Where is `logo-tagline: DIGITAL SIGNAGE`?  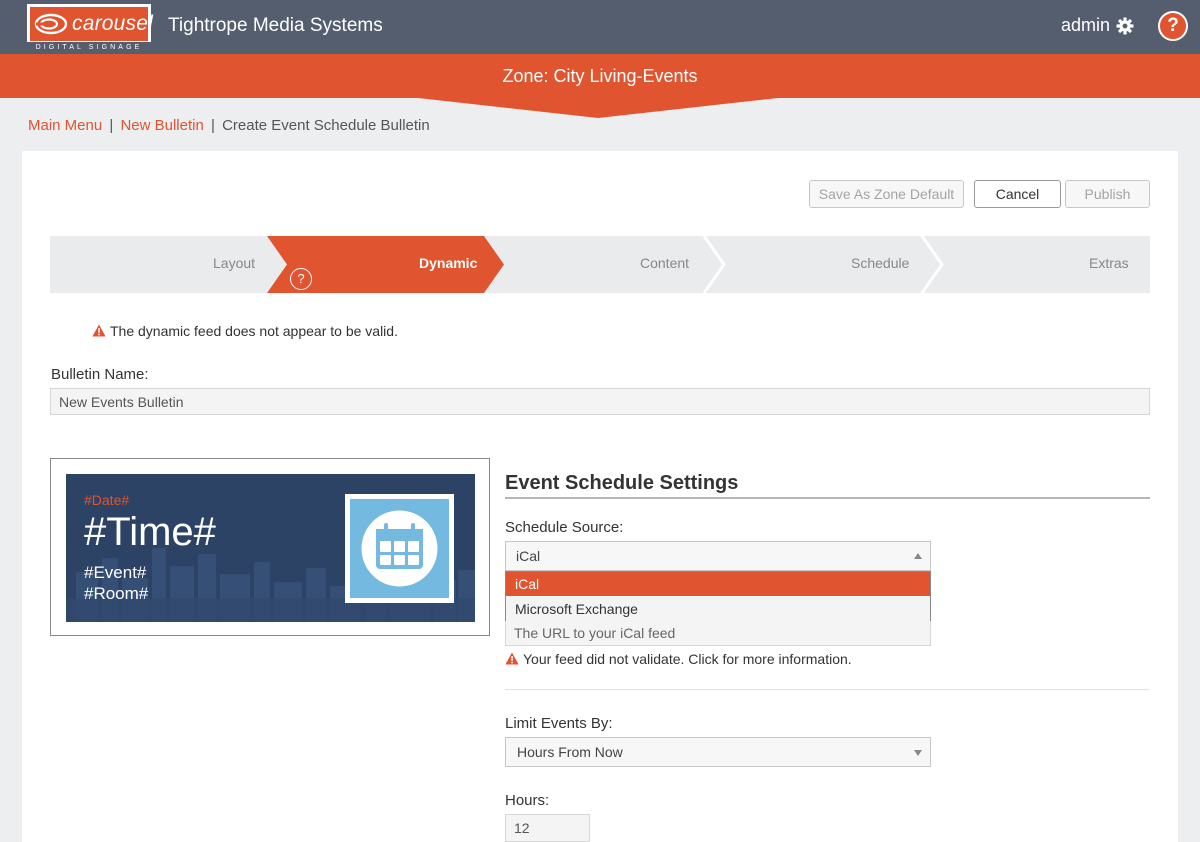 logo-tagline: DIGITAL SIGNAGE is located at coordinates (89, 47).